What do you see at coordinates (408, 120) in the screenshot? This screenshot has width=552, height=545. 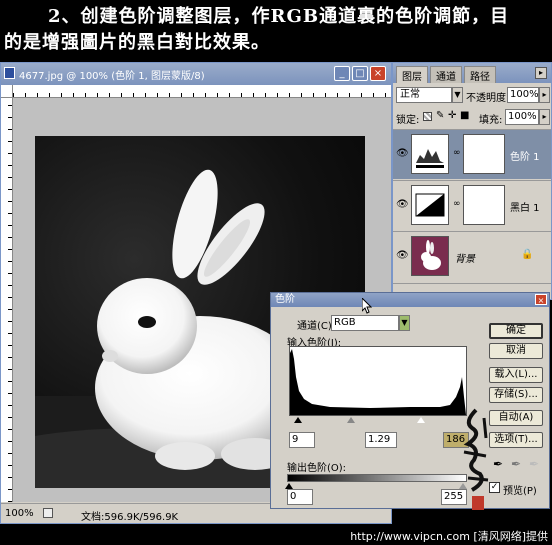 I see `lock-label: 锁定:` at bounding box center [408, 120].